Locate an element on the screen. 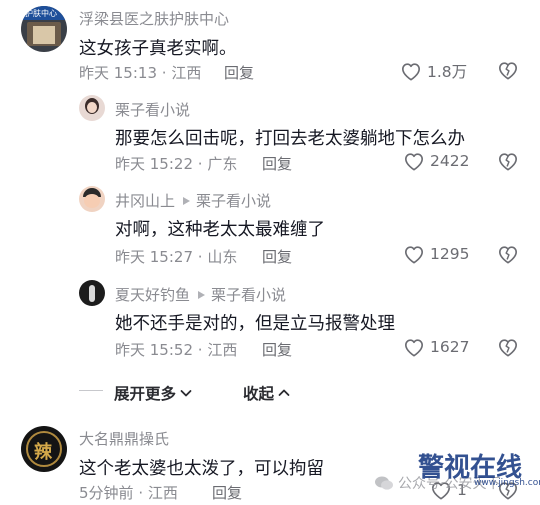 This screenshot has width=540, height=505. avatar: 护肤中心 is located at coordinates (44, 29).